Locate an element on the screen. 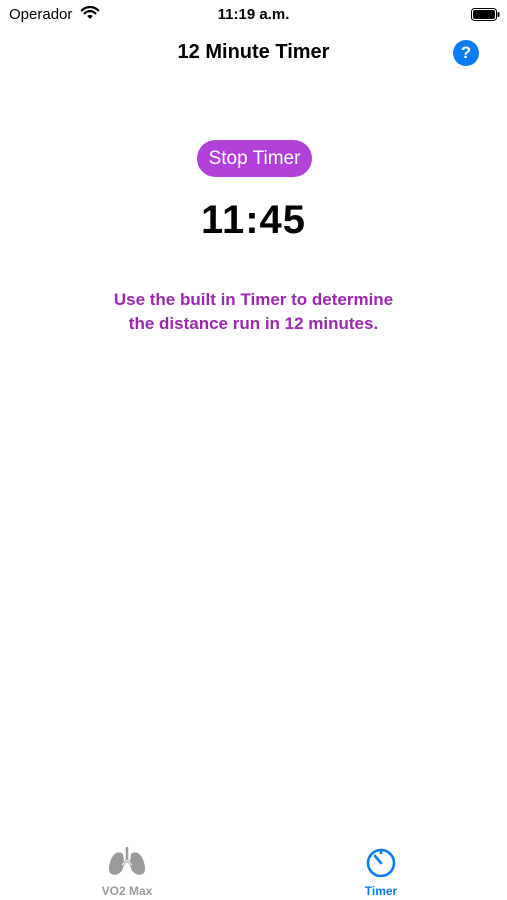 This screenshot has width=507, height=900. status-bar: Operador 11:19 a.m. is located at coordinates (253, 15).